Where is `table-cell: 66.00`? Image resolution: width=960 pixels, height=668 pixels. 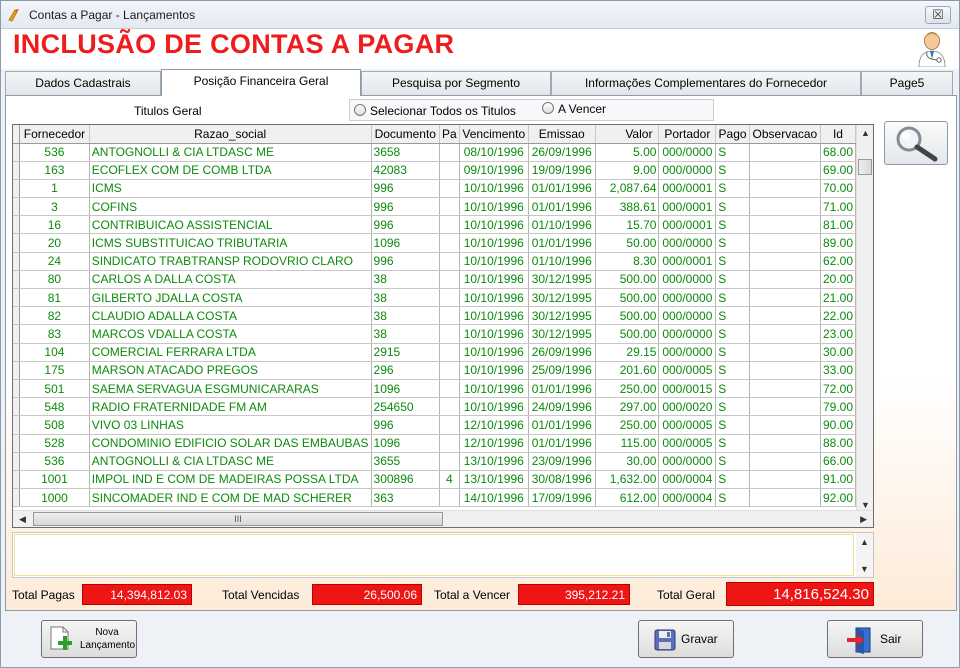
table-cell: 66.00 is located at coordinates (838, 461).